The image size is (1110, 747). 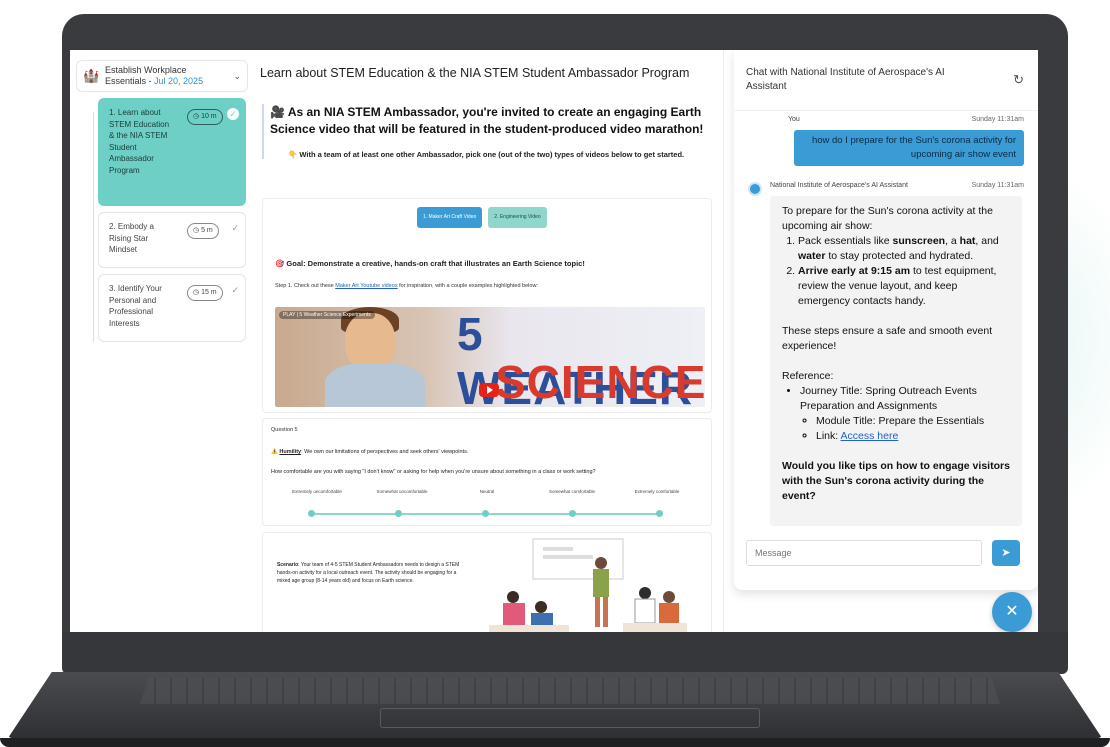 What do you see at coordinates (967, 241) in the screenshot?
I see `step-emphasis: hat` at bounding box center [967, 241].